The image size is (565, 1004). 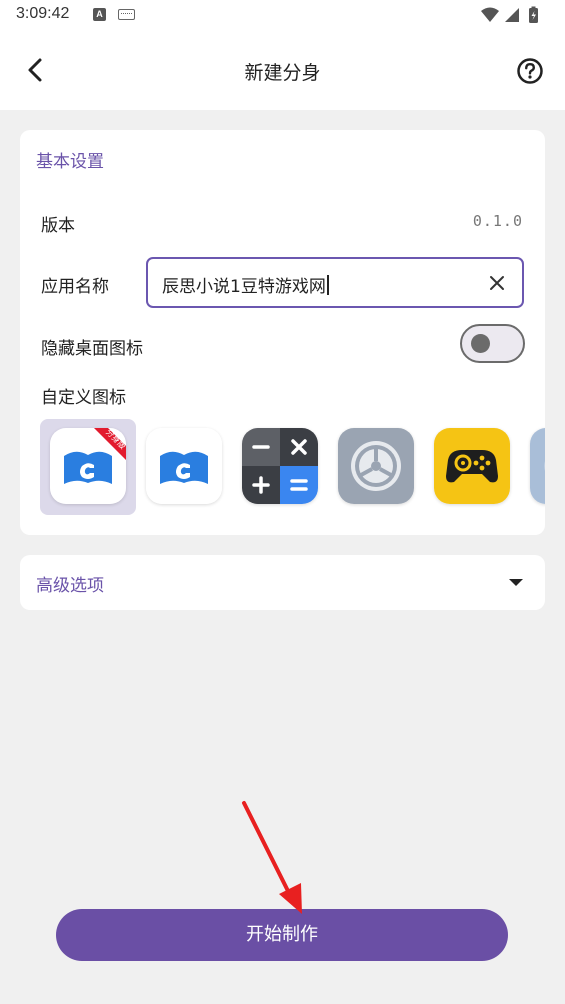 I want to click on partial-icon, so click(x=537, y=466).